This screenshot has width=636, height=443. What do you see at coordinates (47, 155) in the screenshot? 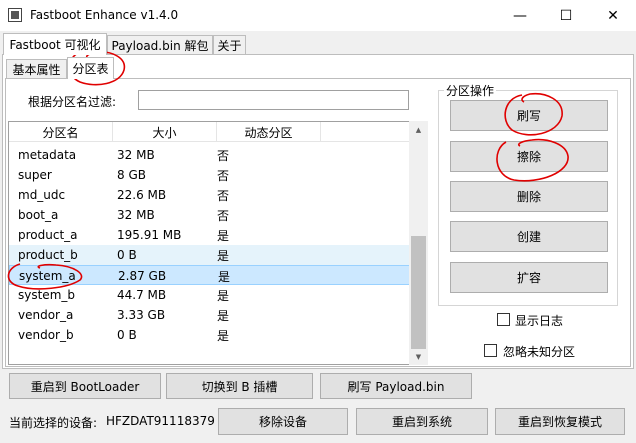
I see `cell-partition-name: metadata` at bounding box center [47, 155].